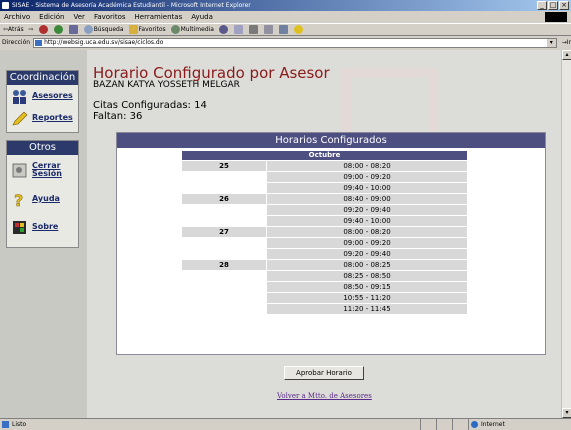 Image resolution: width=571 pixels, height=430 pixels. Describe the element at coordinates (238, 29) in the screenshot. I see `mail-icon` at that location.